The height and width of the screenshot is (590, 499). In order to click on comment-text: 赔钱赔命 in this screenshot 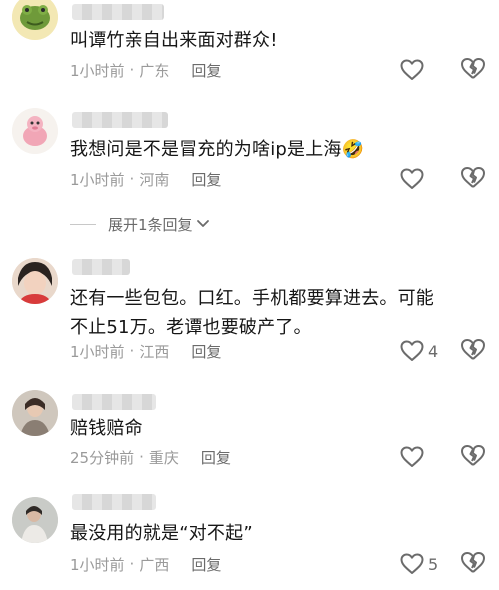, I will do `click(106, 428)`.